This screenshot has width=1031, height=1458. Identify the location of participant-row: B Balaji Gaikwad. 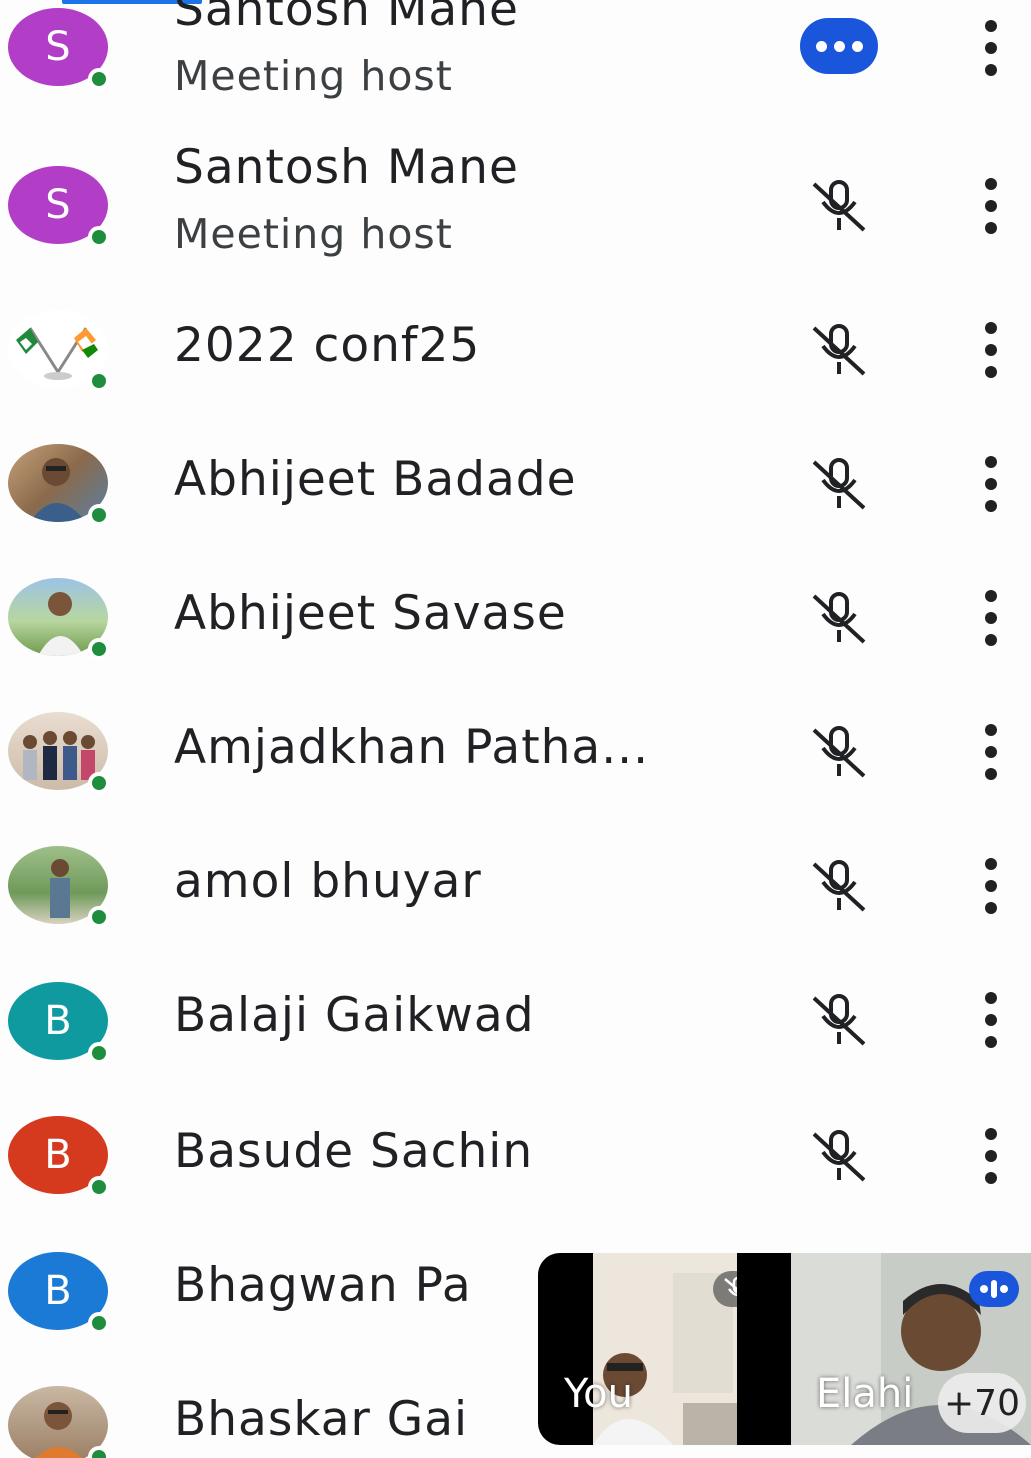
(515, 1020).